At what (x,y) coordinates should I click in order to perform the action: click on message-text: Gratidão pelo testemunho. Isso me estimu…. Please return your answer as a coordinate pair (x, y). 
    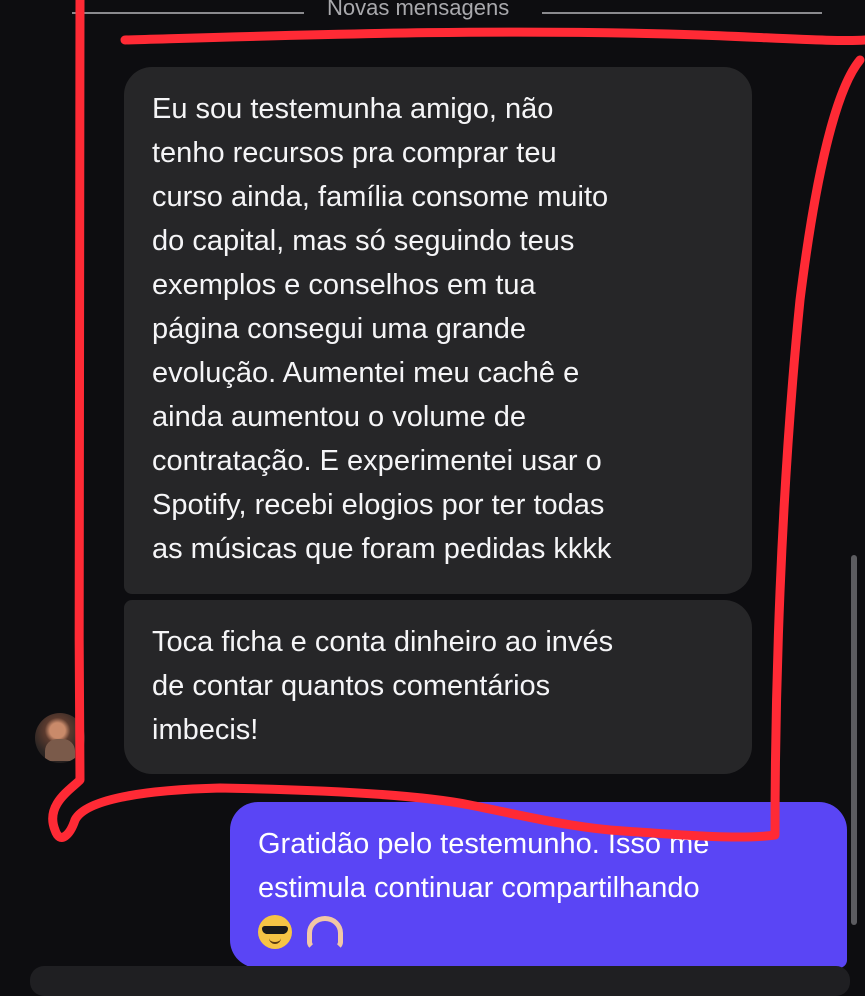
    Looking at the image, I should click on (484, 866).